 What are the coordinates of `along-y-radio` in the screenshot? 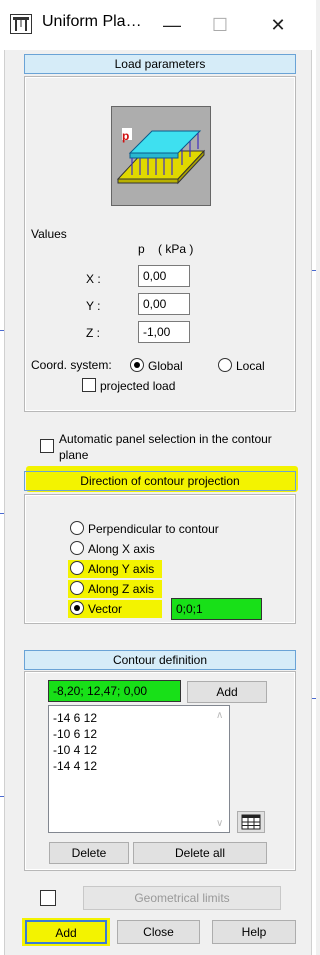 It's located at (77, 568).